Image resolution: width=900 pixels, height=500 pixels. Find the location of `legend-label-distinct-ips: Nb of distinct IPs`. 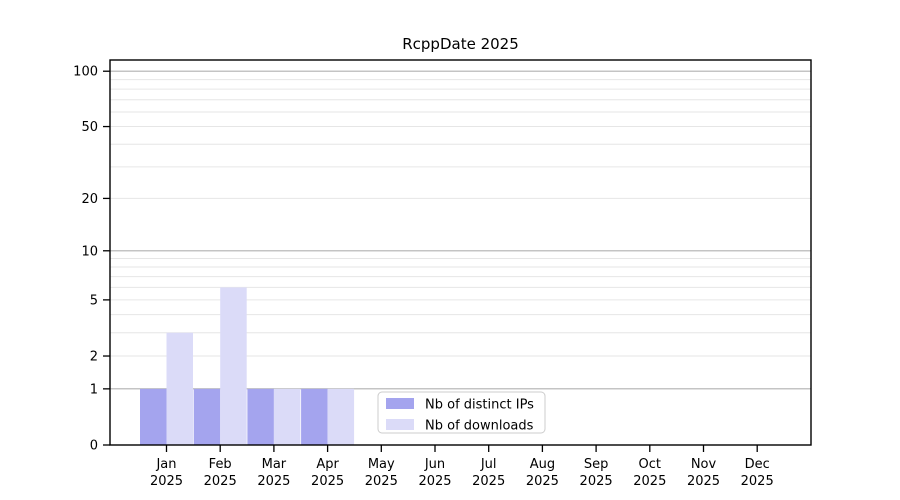

legend-label-distinct-ips: Nb of distinct IPs is located at coordinates (479, 405).